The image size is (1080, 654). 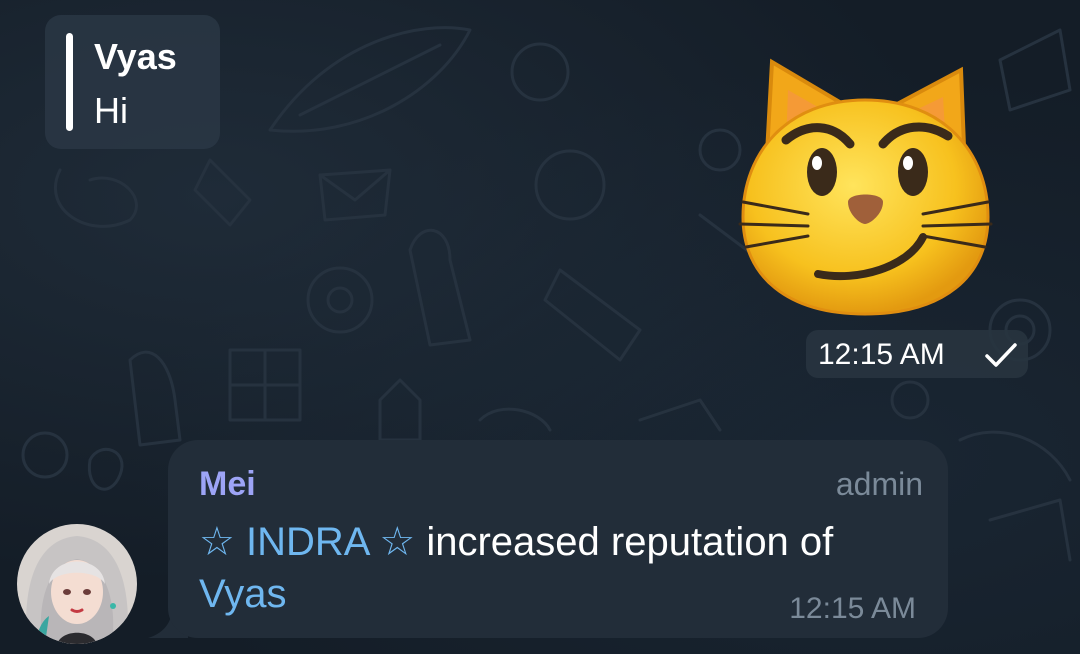 I want to click on sender-name: Mei, so click(x=227, y=484).